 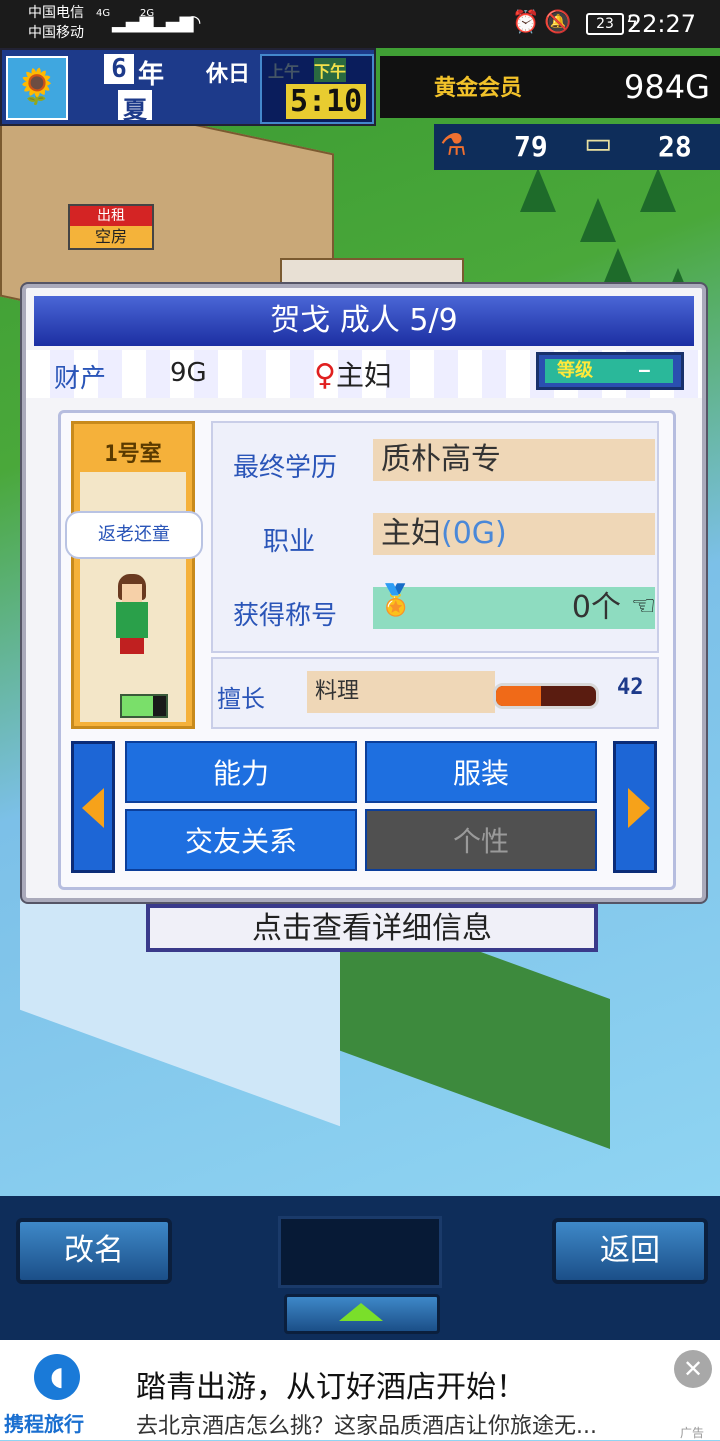 I want to click on bottom-bar: 改名 返回, so click(x=360, y=1268).